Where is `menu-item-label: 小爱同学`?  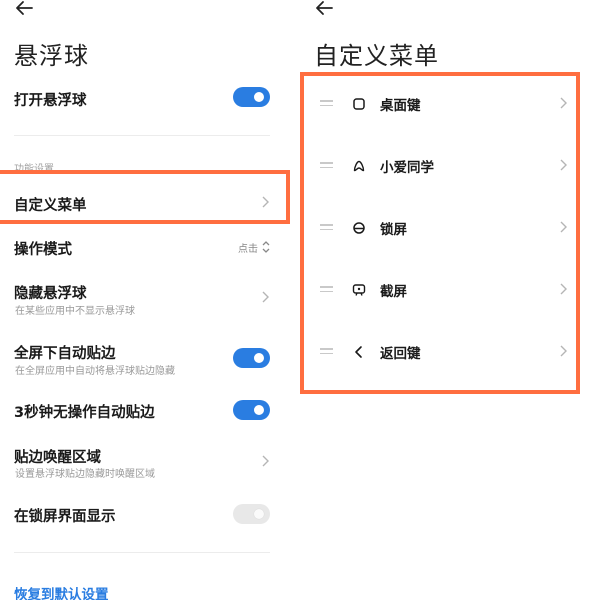 menu-item-label: 小爱同学 is located at coordinates (407, 168).